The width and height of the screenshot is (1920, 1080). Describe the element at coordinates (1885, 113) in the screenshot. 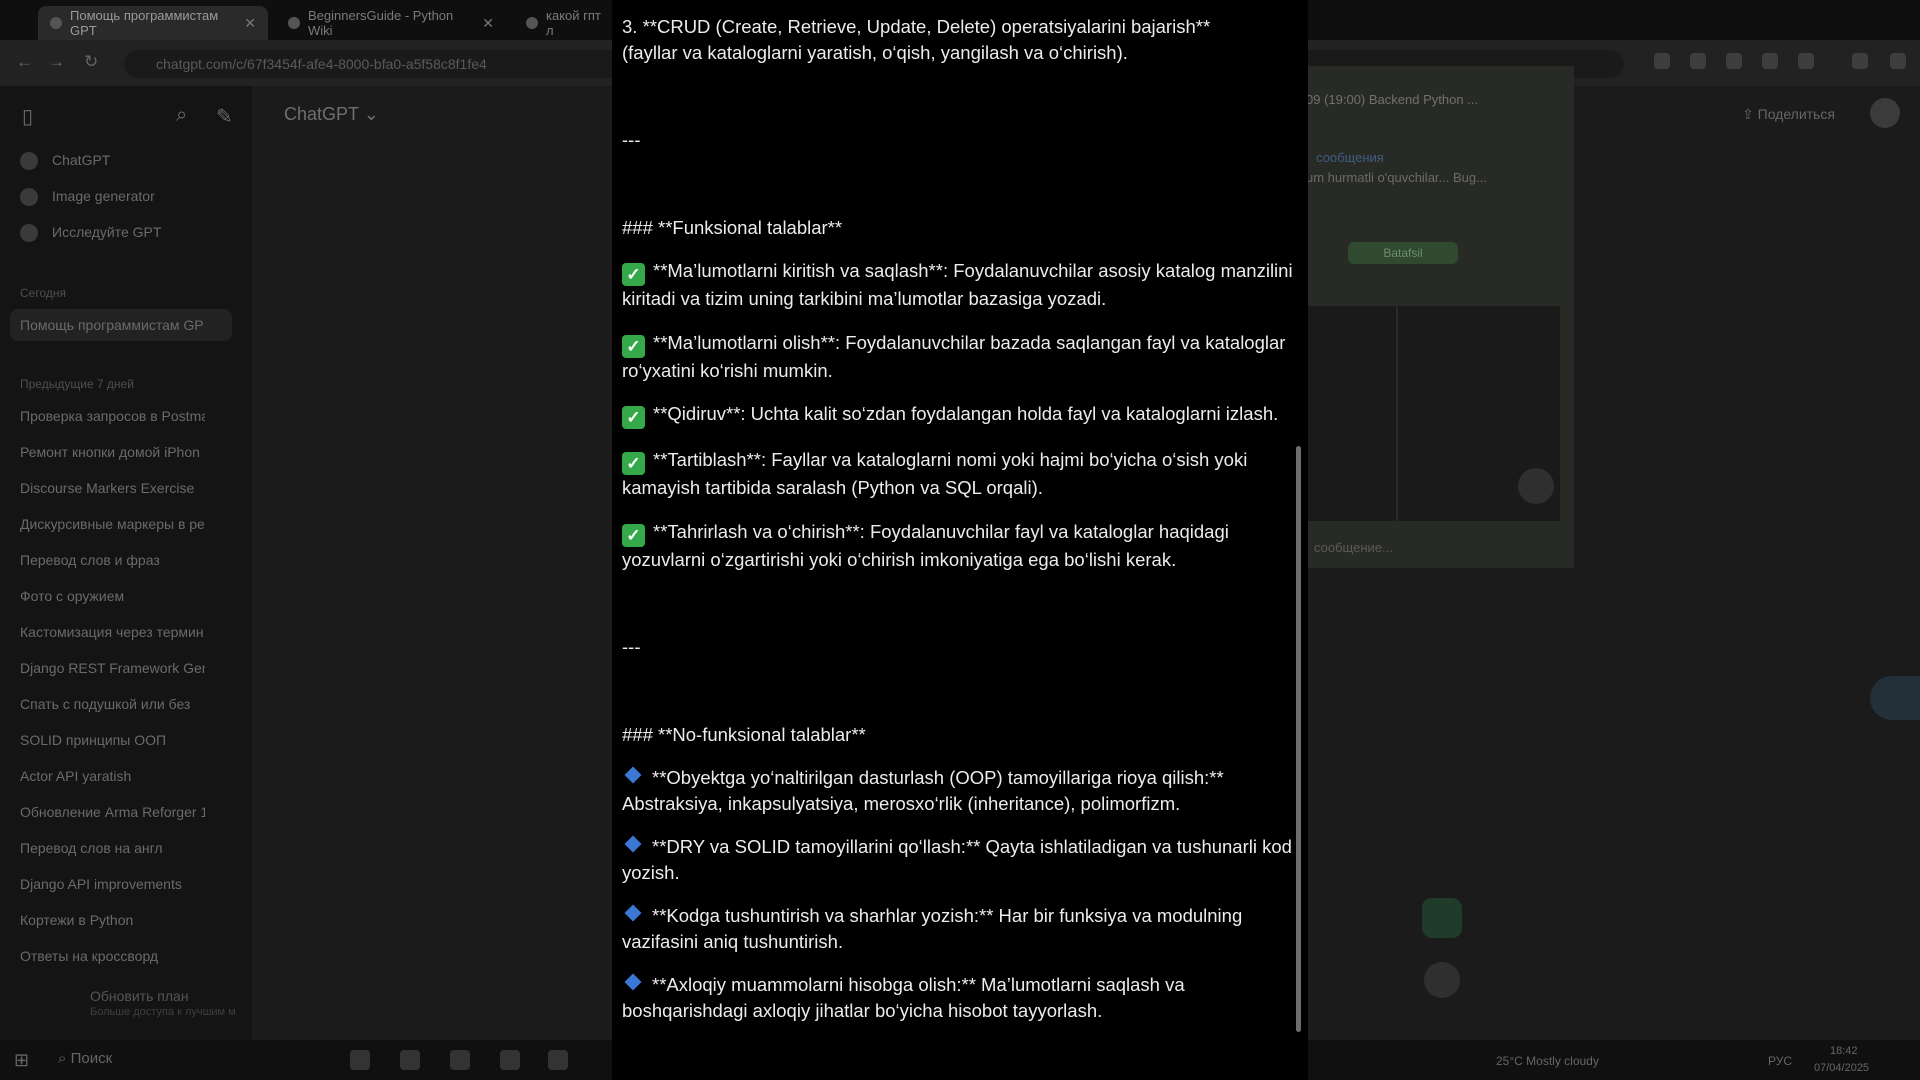

I see `avatar` at that location.